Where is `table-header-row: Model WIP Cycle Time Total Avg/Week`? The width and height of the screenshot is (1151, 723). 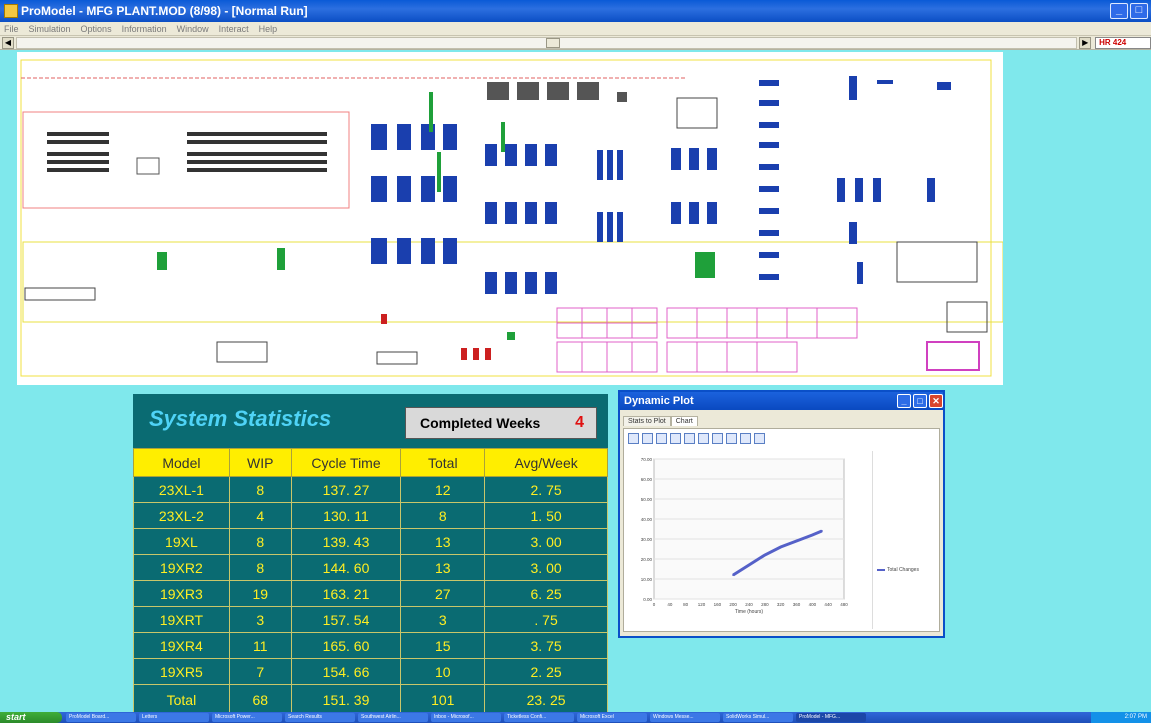 table-header-row: Model WIP Cycle Time Total Avg/Week is located at coordinates (370, 462).